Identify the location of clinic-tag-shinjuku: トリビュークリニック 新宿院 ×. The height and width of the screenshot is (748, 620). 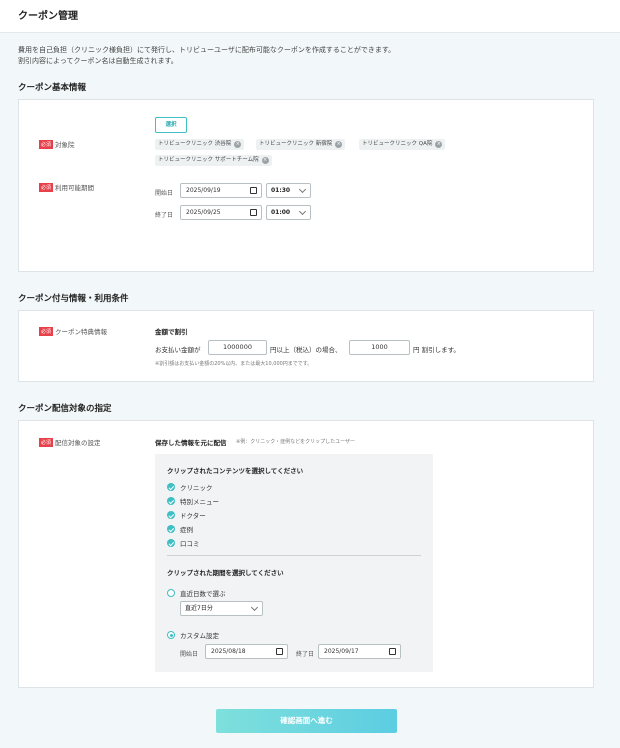
(301, 144).